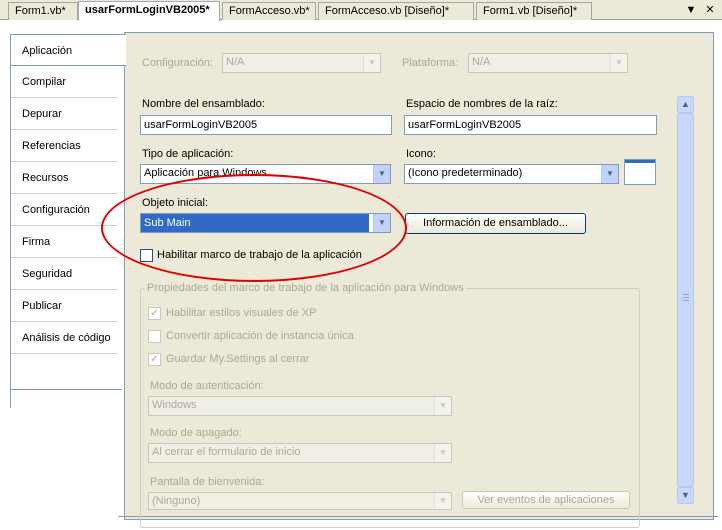 The height and width of the screenshot is (530, 722). Describe the element at coordinates (203, 104) in the screenshot. I see `assembly-name-label: Nombre del ensamblado:` at that location.